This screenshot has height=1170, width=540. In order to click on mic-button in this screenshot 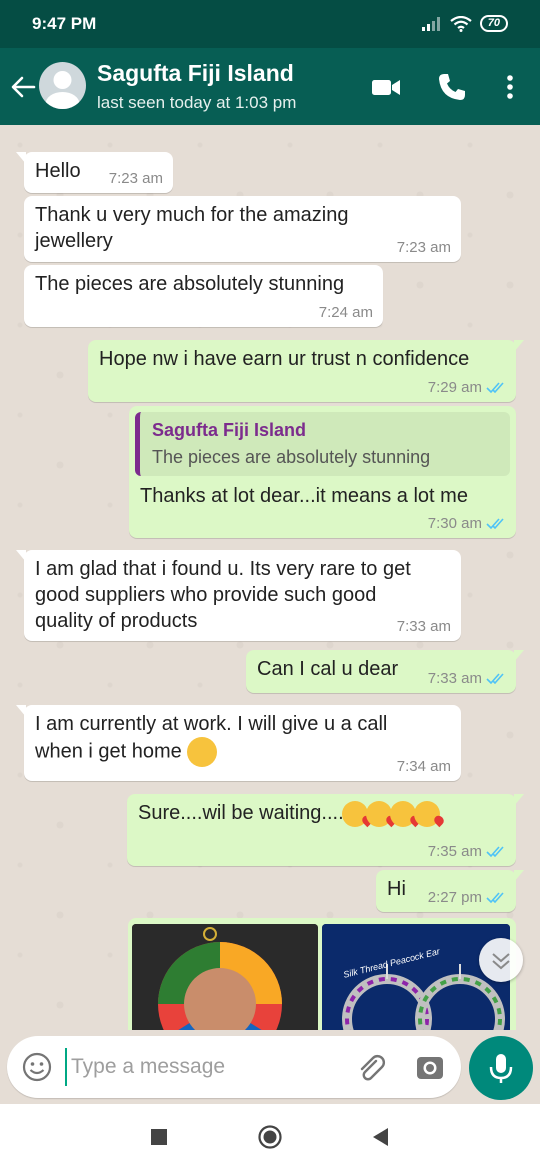, I will do `click(501, 1068)`.